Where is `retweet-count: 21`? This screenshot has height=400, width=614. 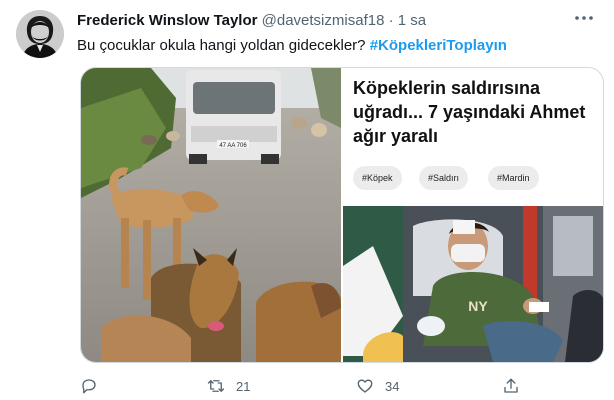 retweet-count: 21 is located at coordinates (243, 386).